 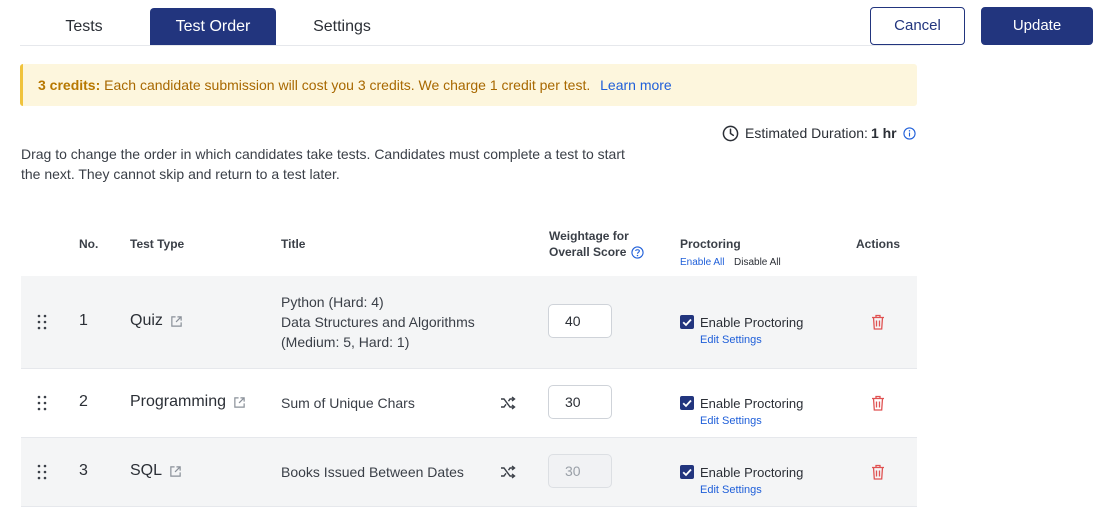 I want to click on disable-all-link: Disable All, so click(x=757, y=263).